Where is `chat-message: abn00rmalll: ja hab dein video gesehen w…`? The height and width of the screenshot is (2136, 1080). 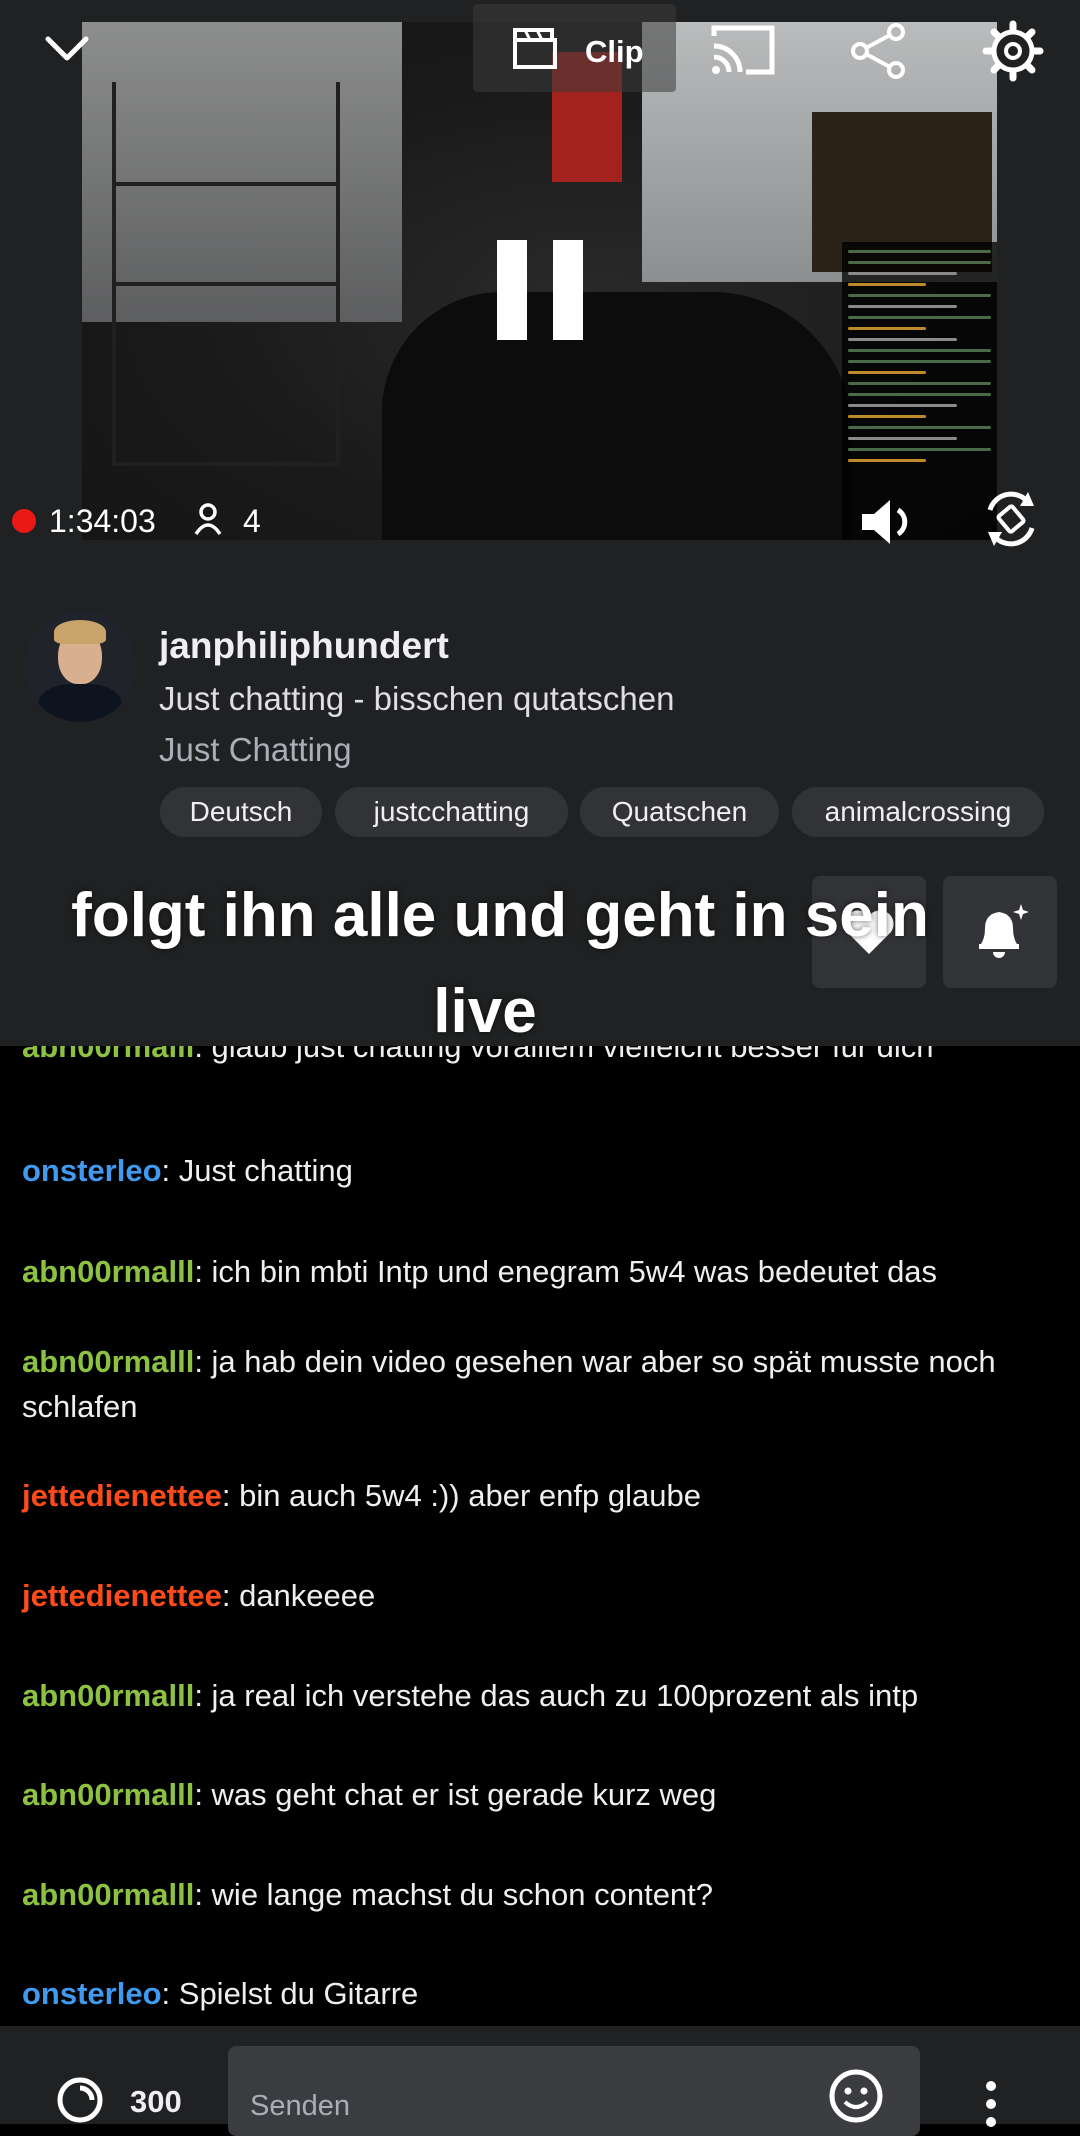 chat-message: abn00rmalll: ja hab dein video gesehen w… is located at coordinates (509, 1384).